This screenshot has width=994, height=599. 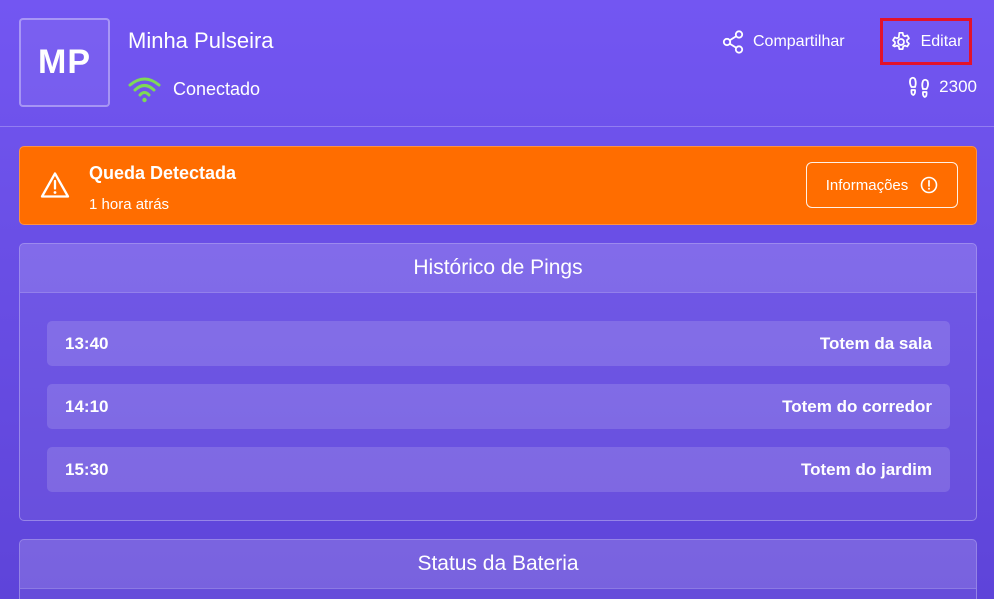 I want to click on battery-status-title: Status da Bateria, so click(x=498, y=564).